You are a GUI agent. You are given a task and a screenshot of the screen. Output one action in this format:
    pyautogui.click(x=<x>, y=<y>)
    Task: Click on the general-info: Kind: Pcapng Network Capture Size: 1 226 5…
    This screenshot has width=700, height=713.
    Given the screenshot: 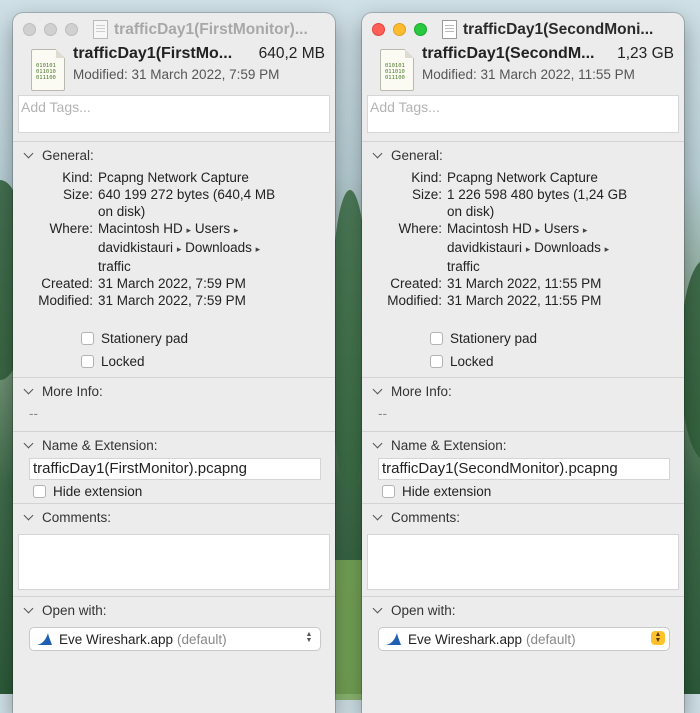 What is the action you would take?
    pyautogui.click(x=507, y=239)
    